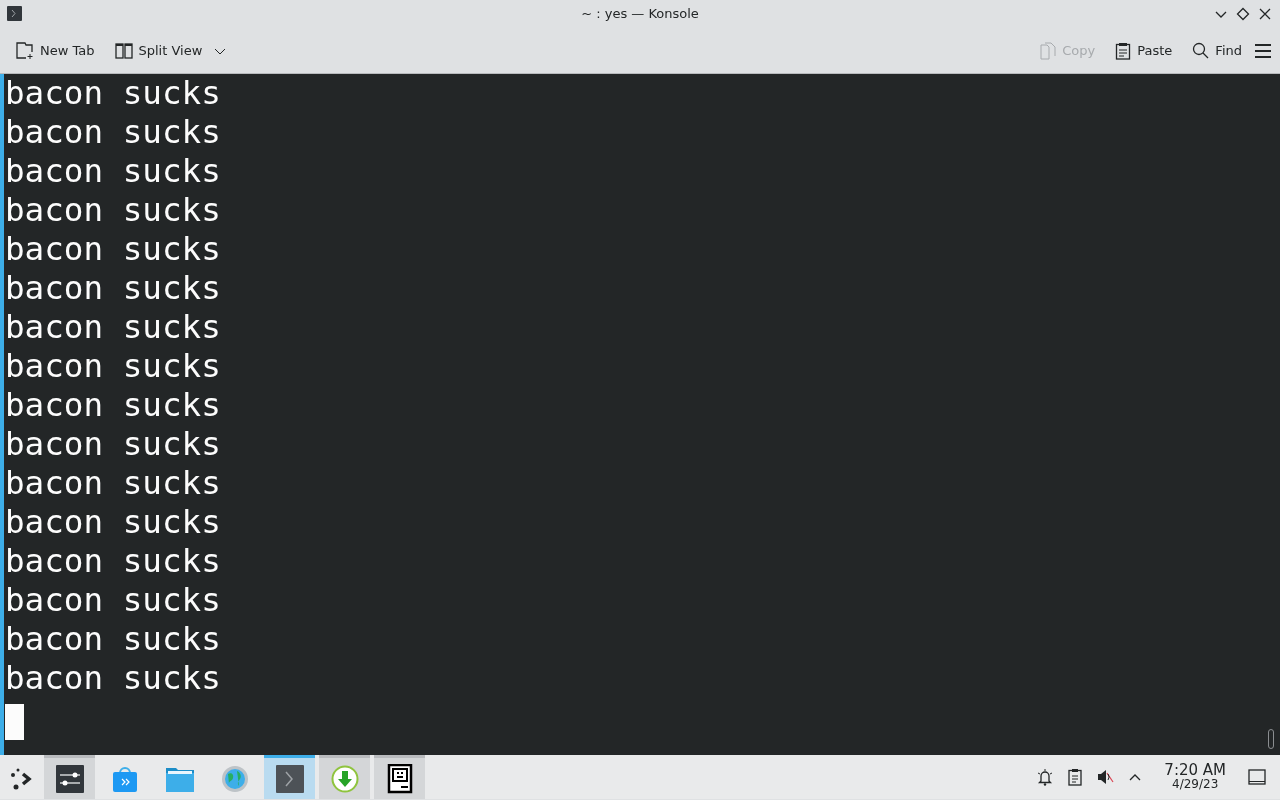  Describe the element at coordinates (1271, 739) in the screenshot. I see `scrollbar-handle` at that location.